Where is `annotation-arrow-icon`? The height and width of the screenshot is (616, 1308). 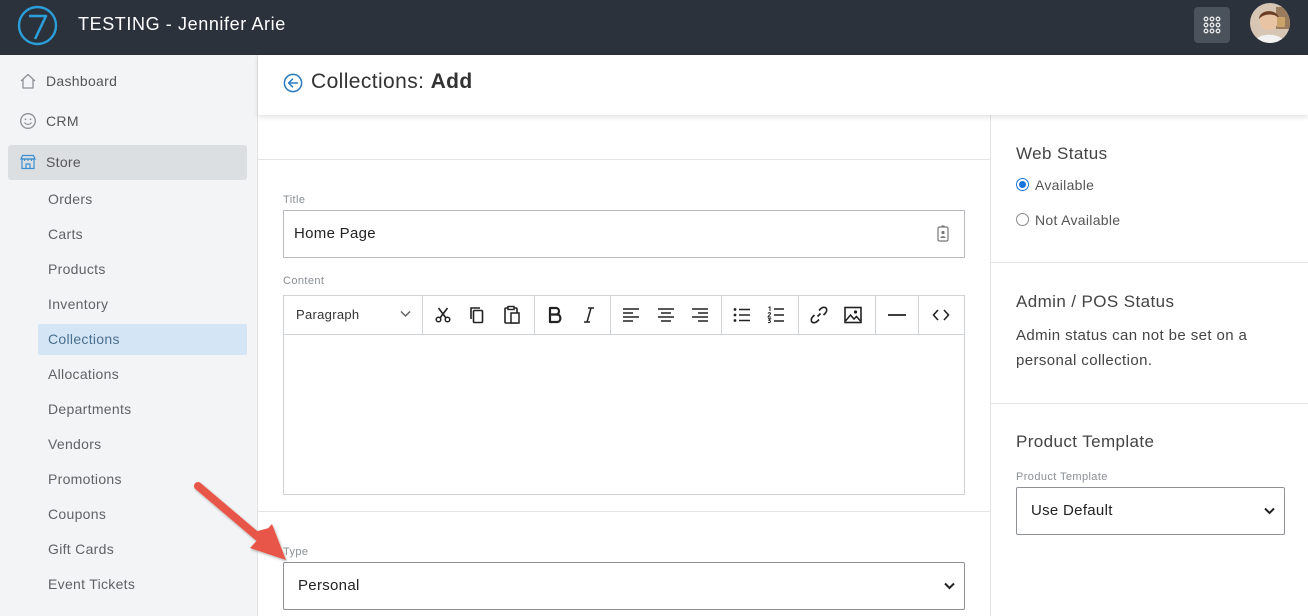
annotation-arrow-icon is located at coordinates (240, 521).